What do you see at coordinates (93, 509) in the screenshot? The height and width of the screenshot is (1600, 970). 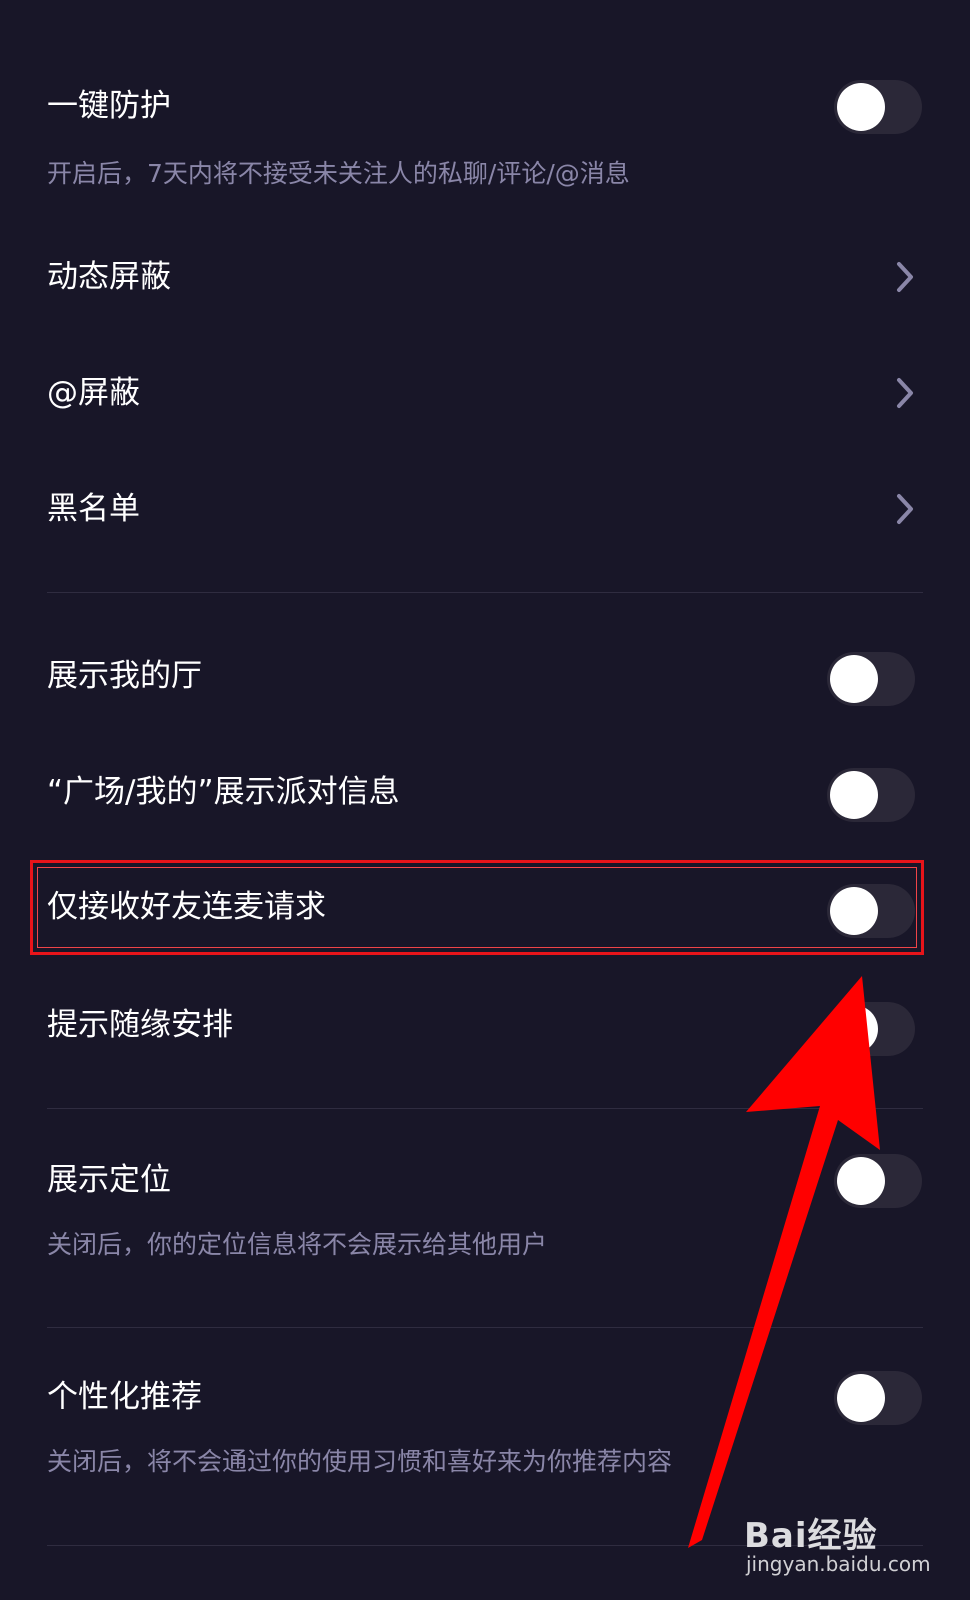 I see `setting-label: 黑名单` at bounding box center [93, 509].